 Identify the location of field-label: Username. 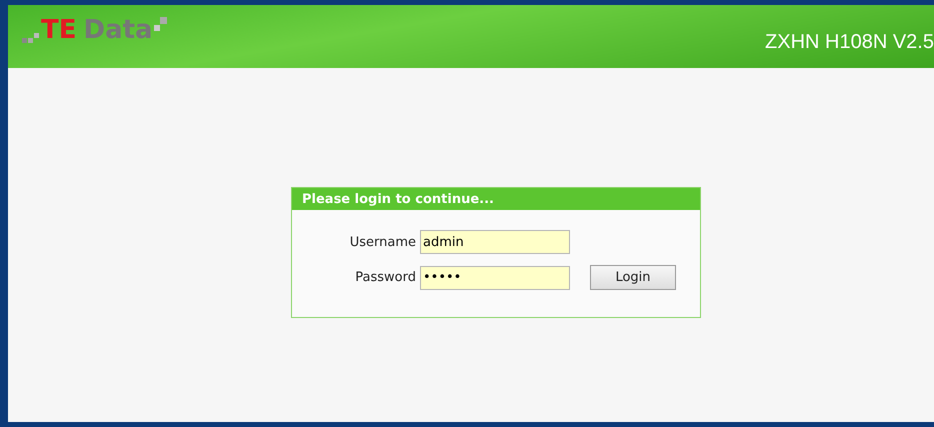
(382, 242).